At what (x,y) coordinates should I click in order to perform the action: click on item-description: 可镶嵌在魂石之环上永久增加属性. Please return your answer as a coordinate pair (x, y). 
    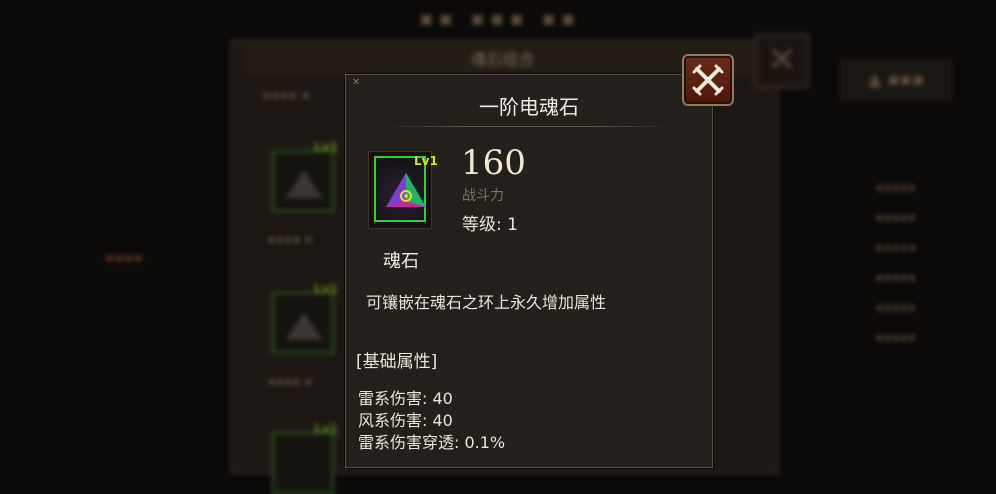
    Looking at the image, I should click on (486, 302).